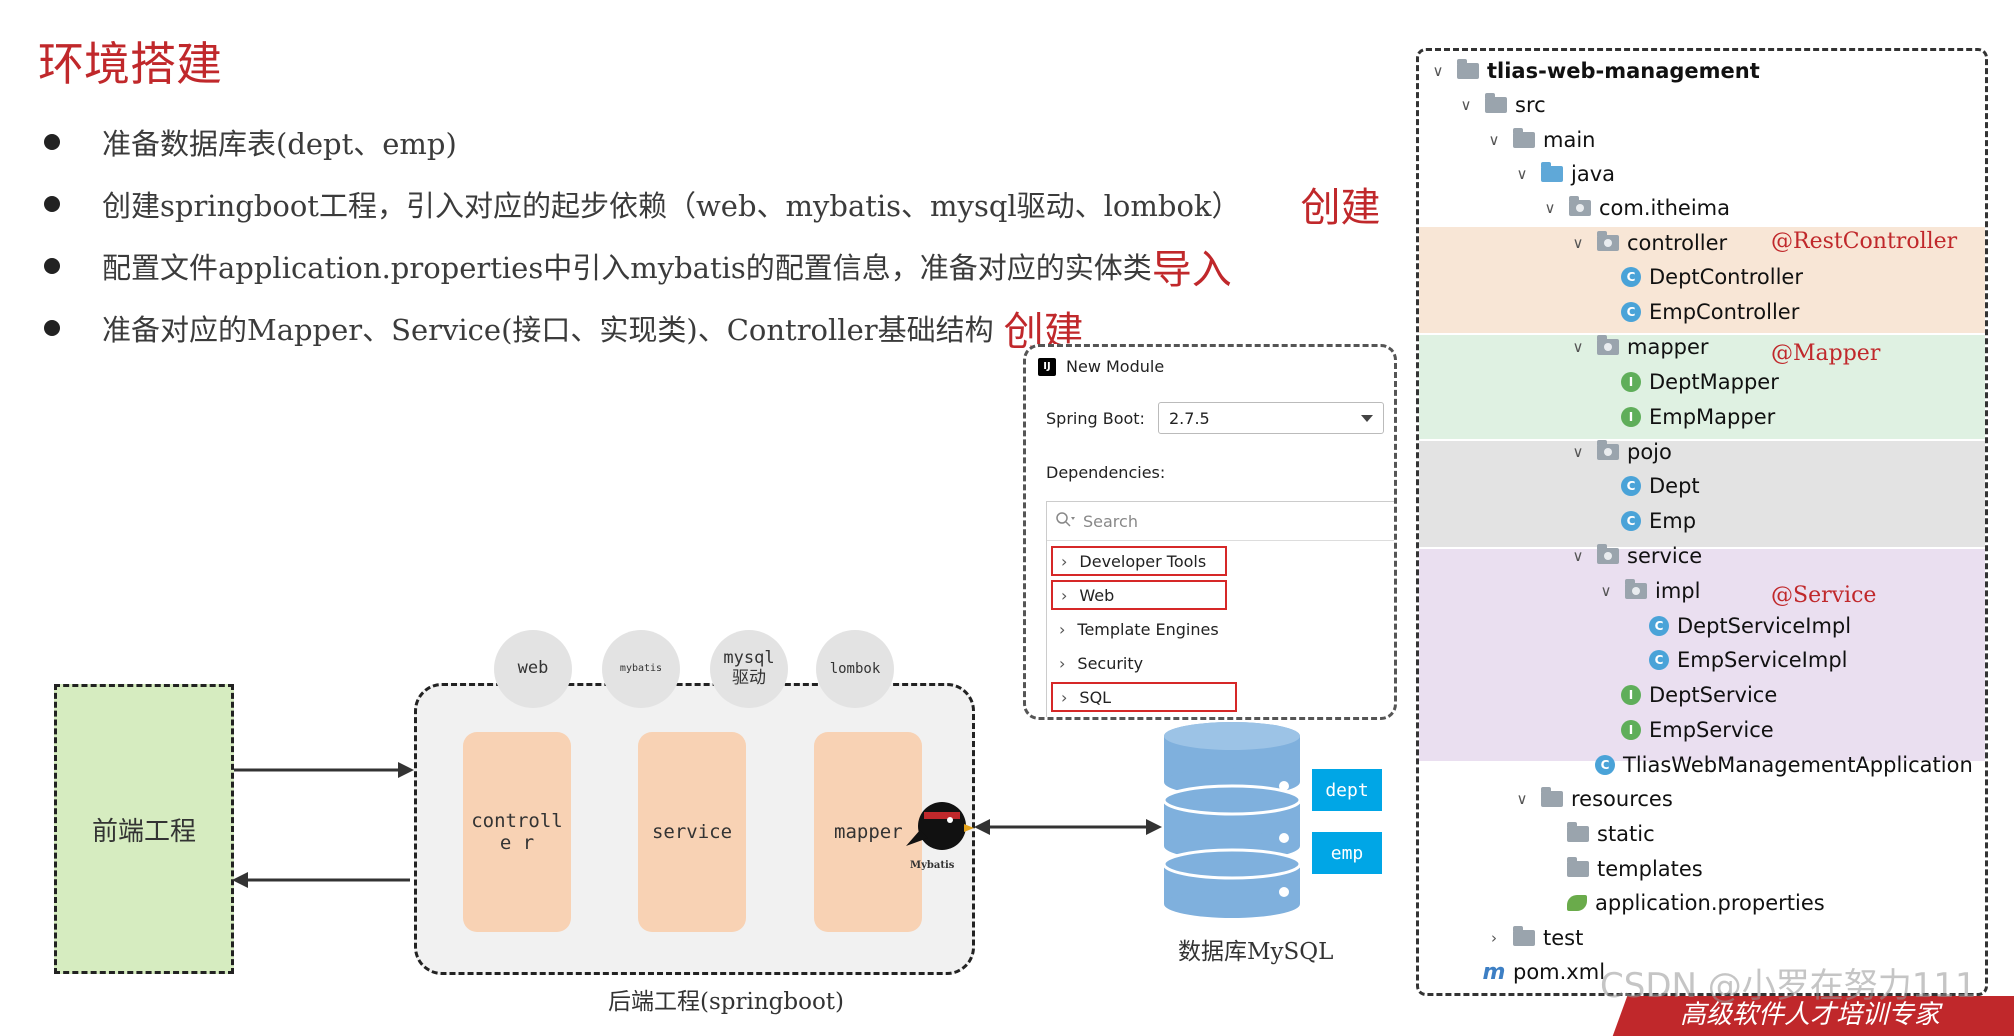 Image resolution: width=2014 pixels, height=1036 pixels. I want to click on tree-node-emp-controller: C EmpController, so click(1710, 312).